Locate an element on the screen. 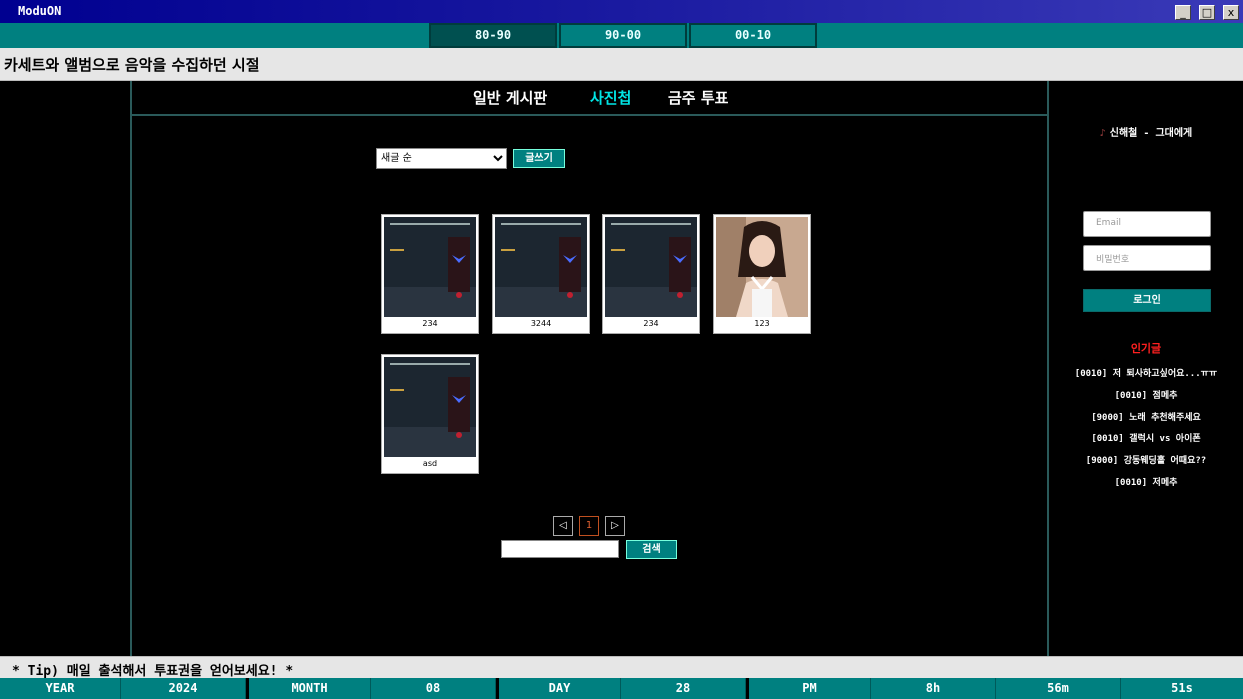  nav-general-board: 일반 게시판 is located at coordinates (510, 97).